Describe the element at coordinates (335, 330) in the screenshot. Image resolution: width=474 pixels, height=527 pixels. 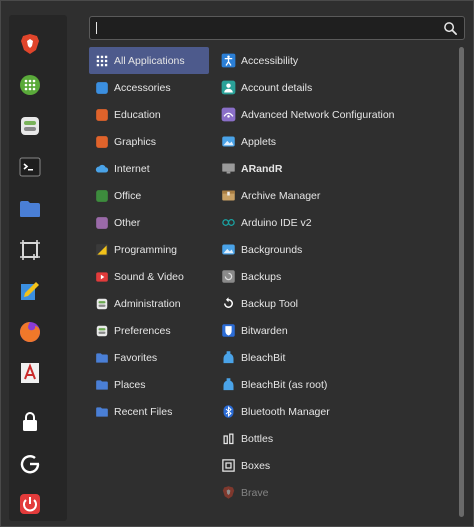
I see `app-bitwarden: Bitwarden` at that location.